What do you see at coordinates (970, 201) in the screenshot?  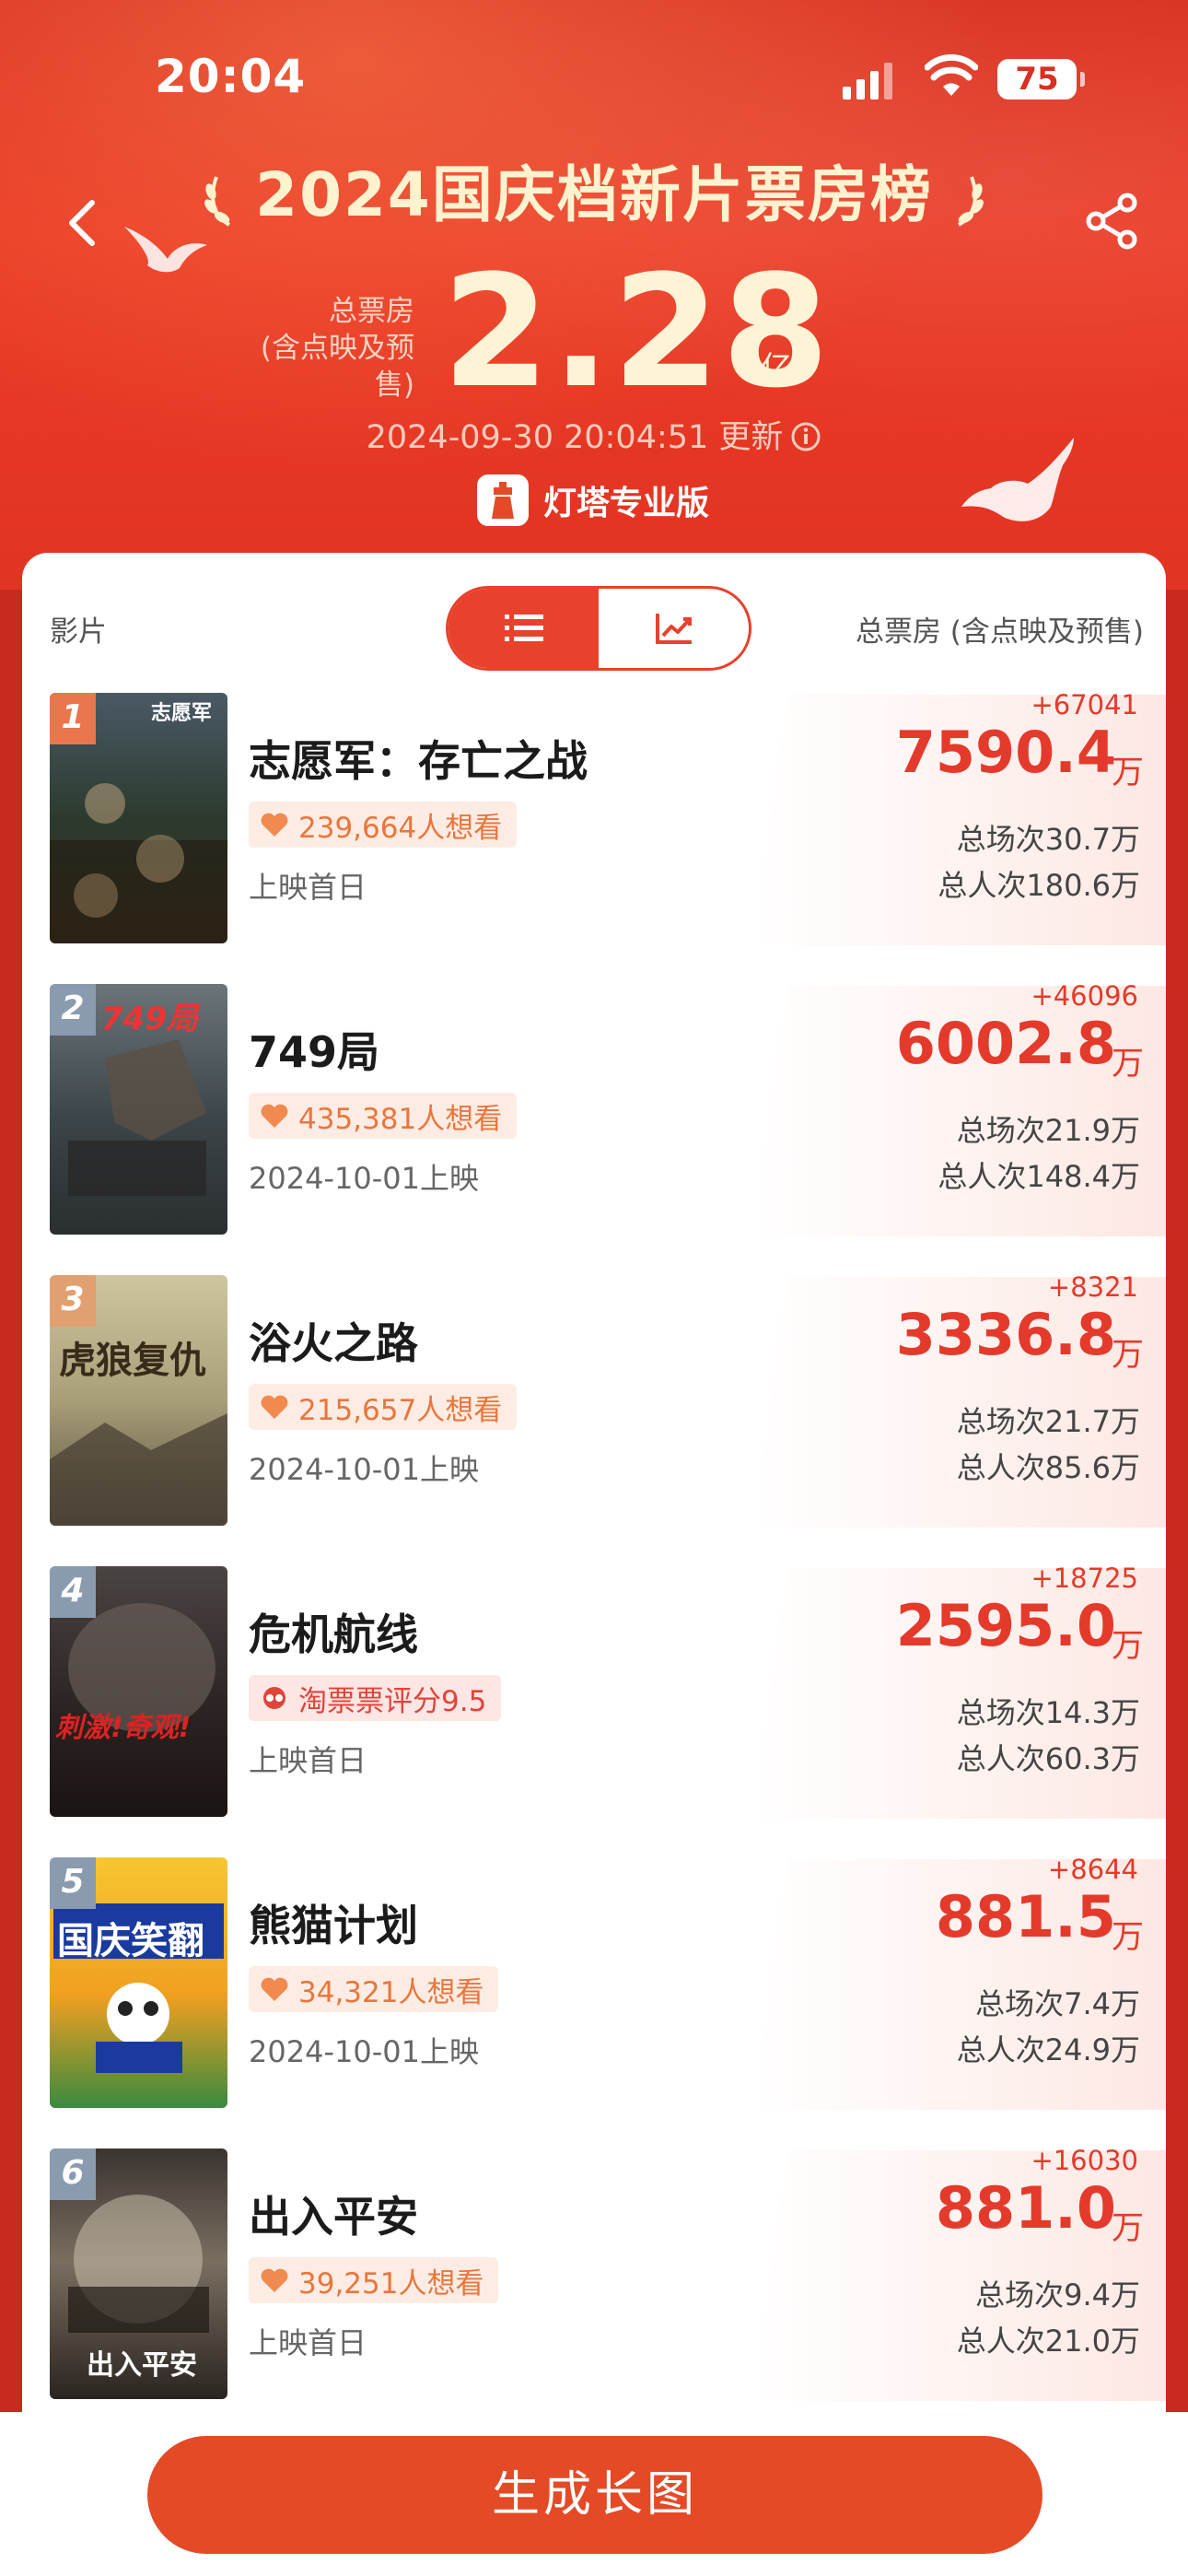 I see `laurel-right-icon` at bounding box center [970, 201].